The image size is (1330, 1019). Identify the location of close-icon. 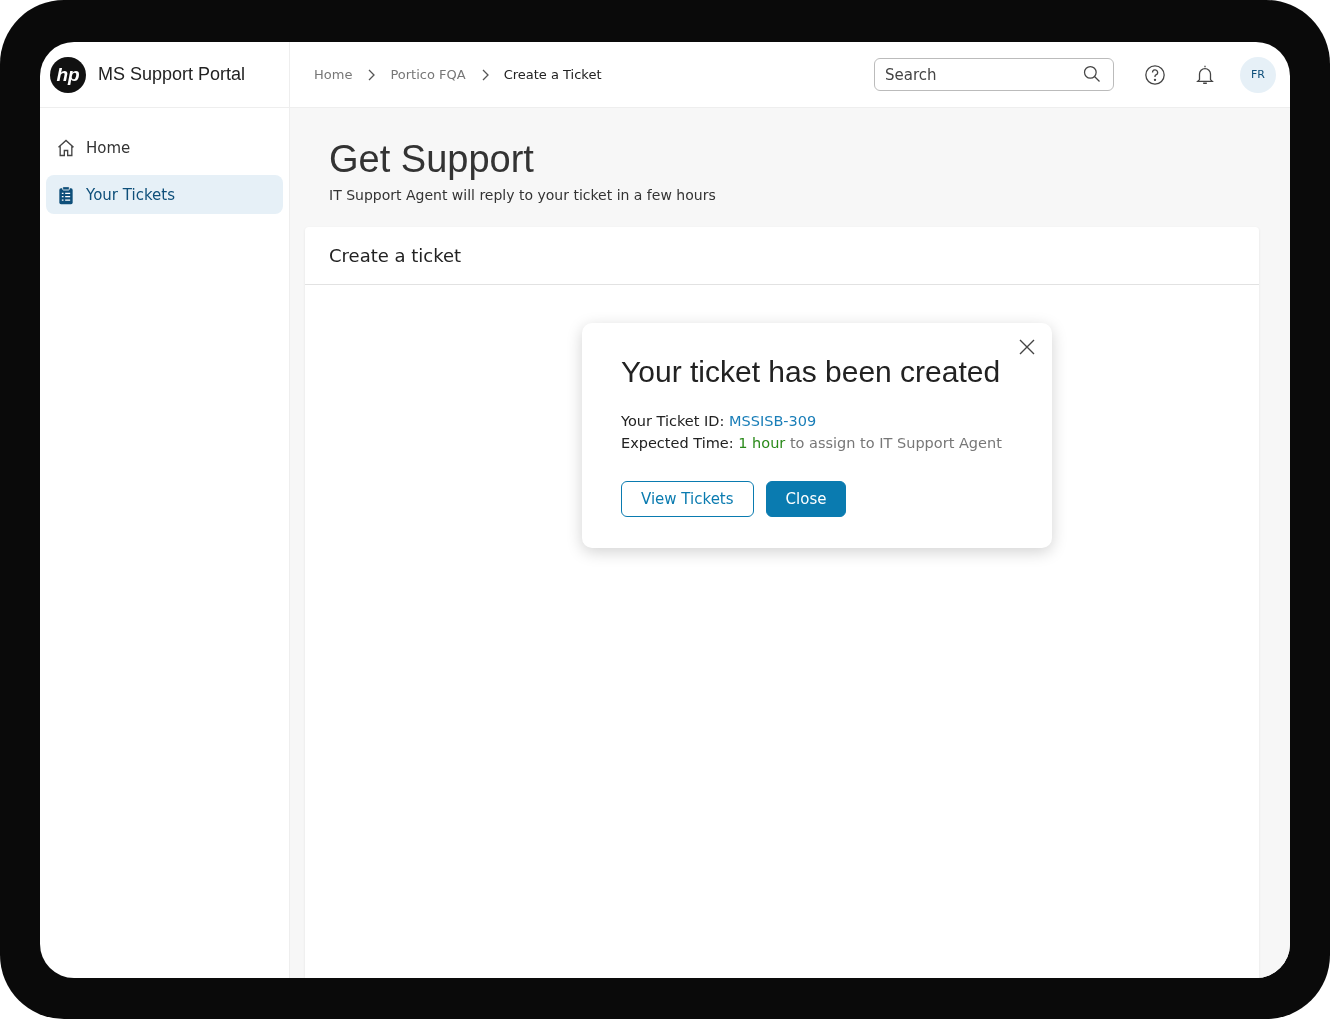
(1027, 347).